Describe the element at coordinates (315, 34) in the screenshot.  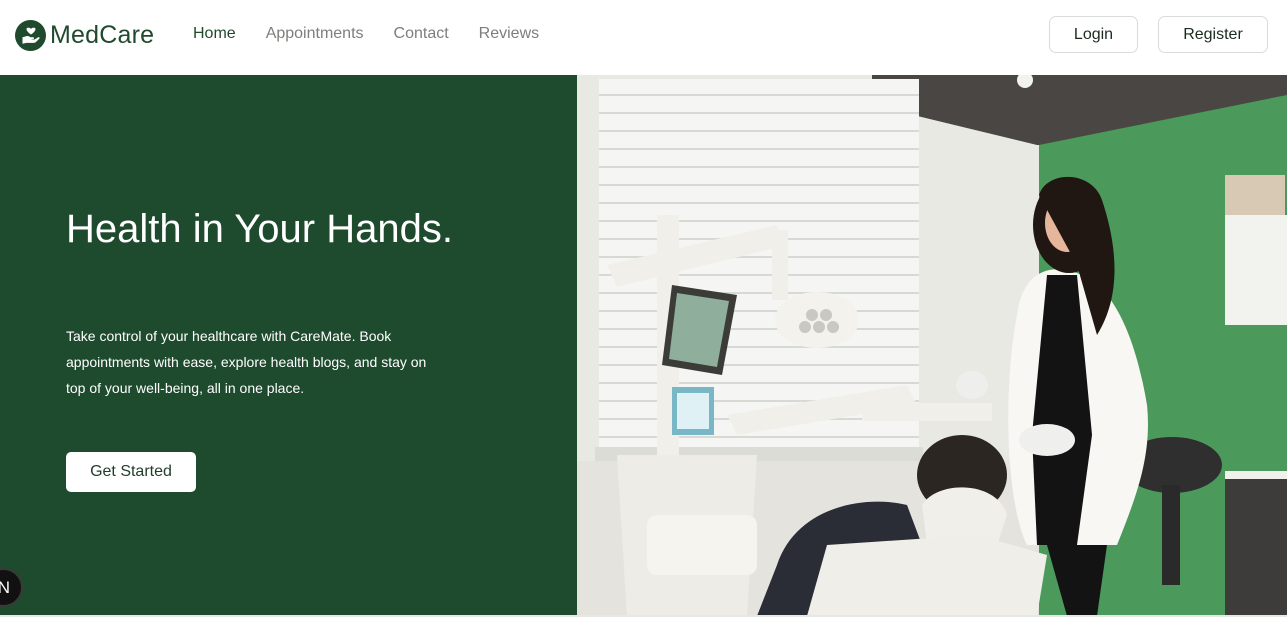
I see `nav-item-appointments: Appointments` at that location.